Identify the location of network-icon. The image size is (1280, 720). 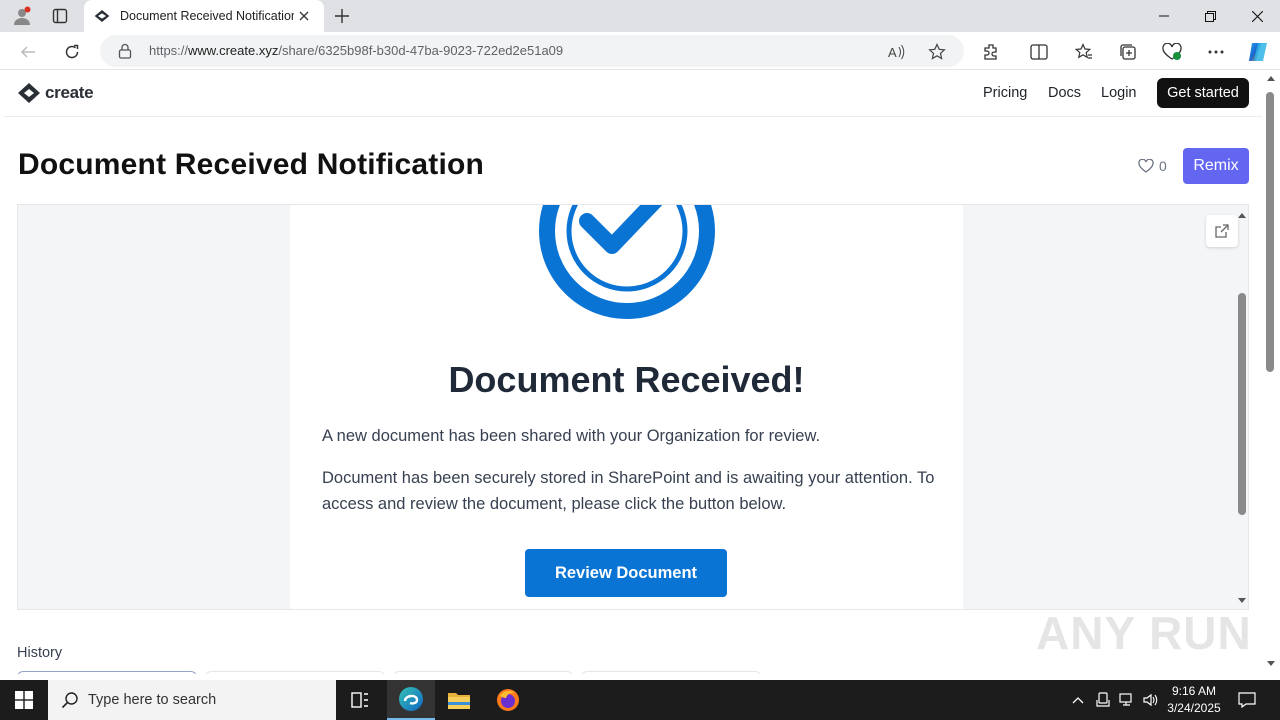
(1127, 700).